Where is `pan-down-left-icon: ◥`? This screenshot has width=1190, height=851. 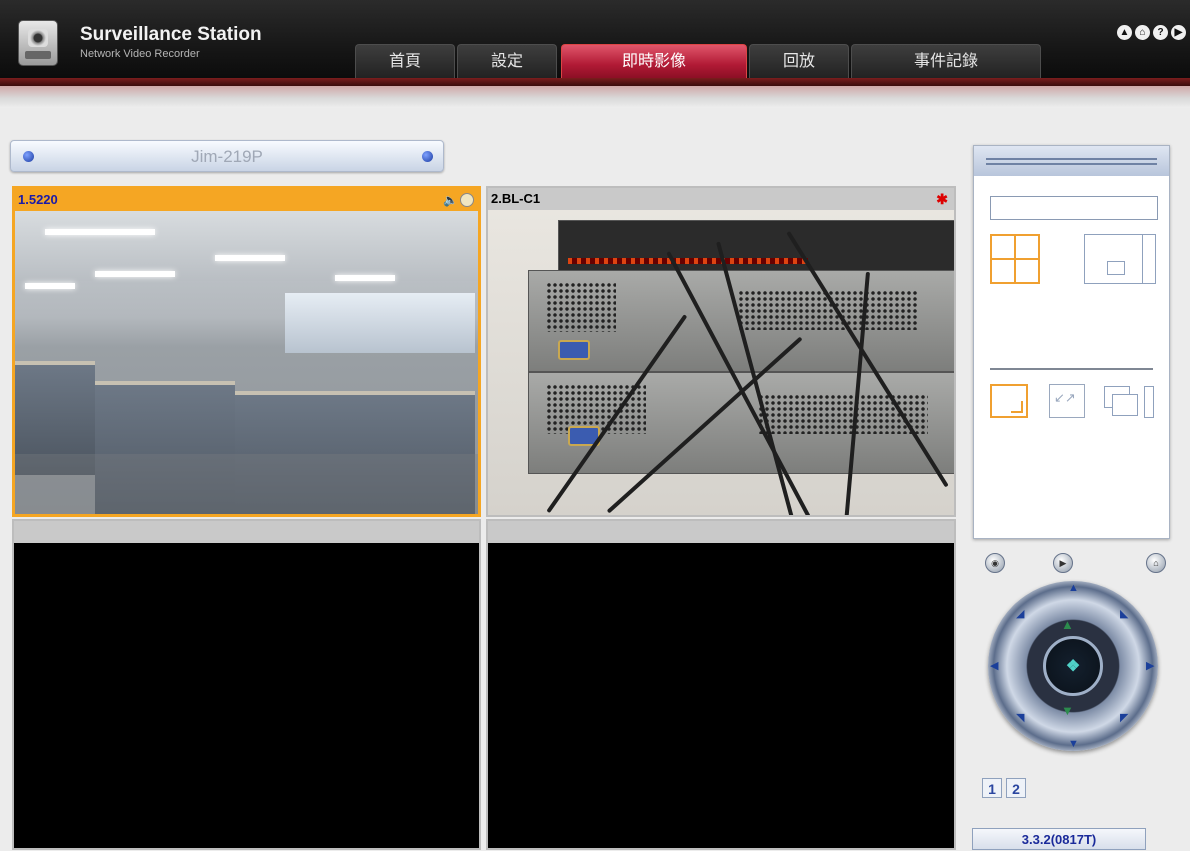
pan-down-left-icon: ◥ is located at coordinates (1020, 718).